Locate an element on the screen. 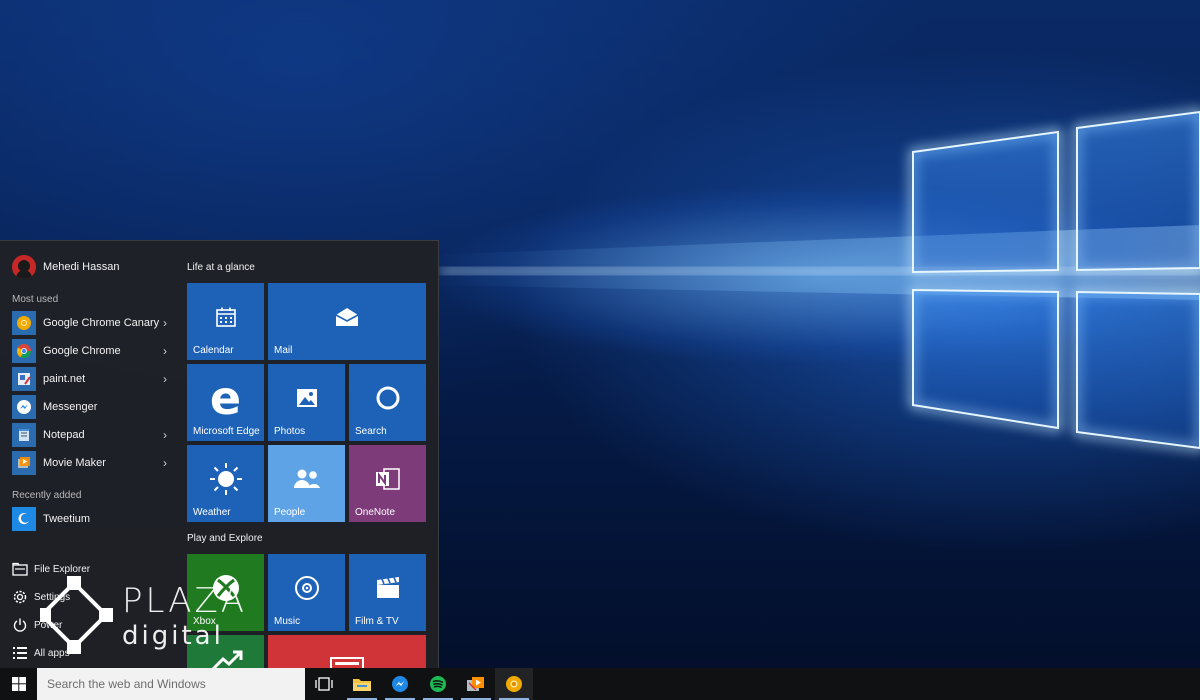 This screenshot has height=700, width=1200. tile-music: Music is located at coordinates (306, 592).